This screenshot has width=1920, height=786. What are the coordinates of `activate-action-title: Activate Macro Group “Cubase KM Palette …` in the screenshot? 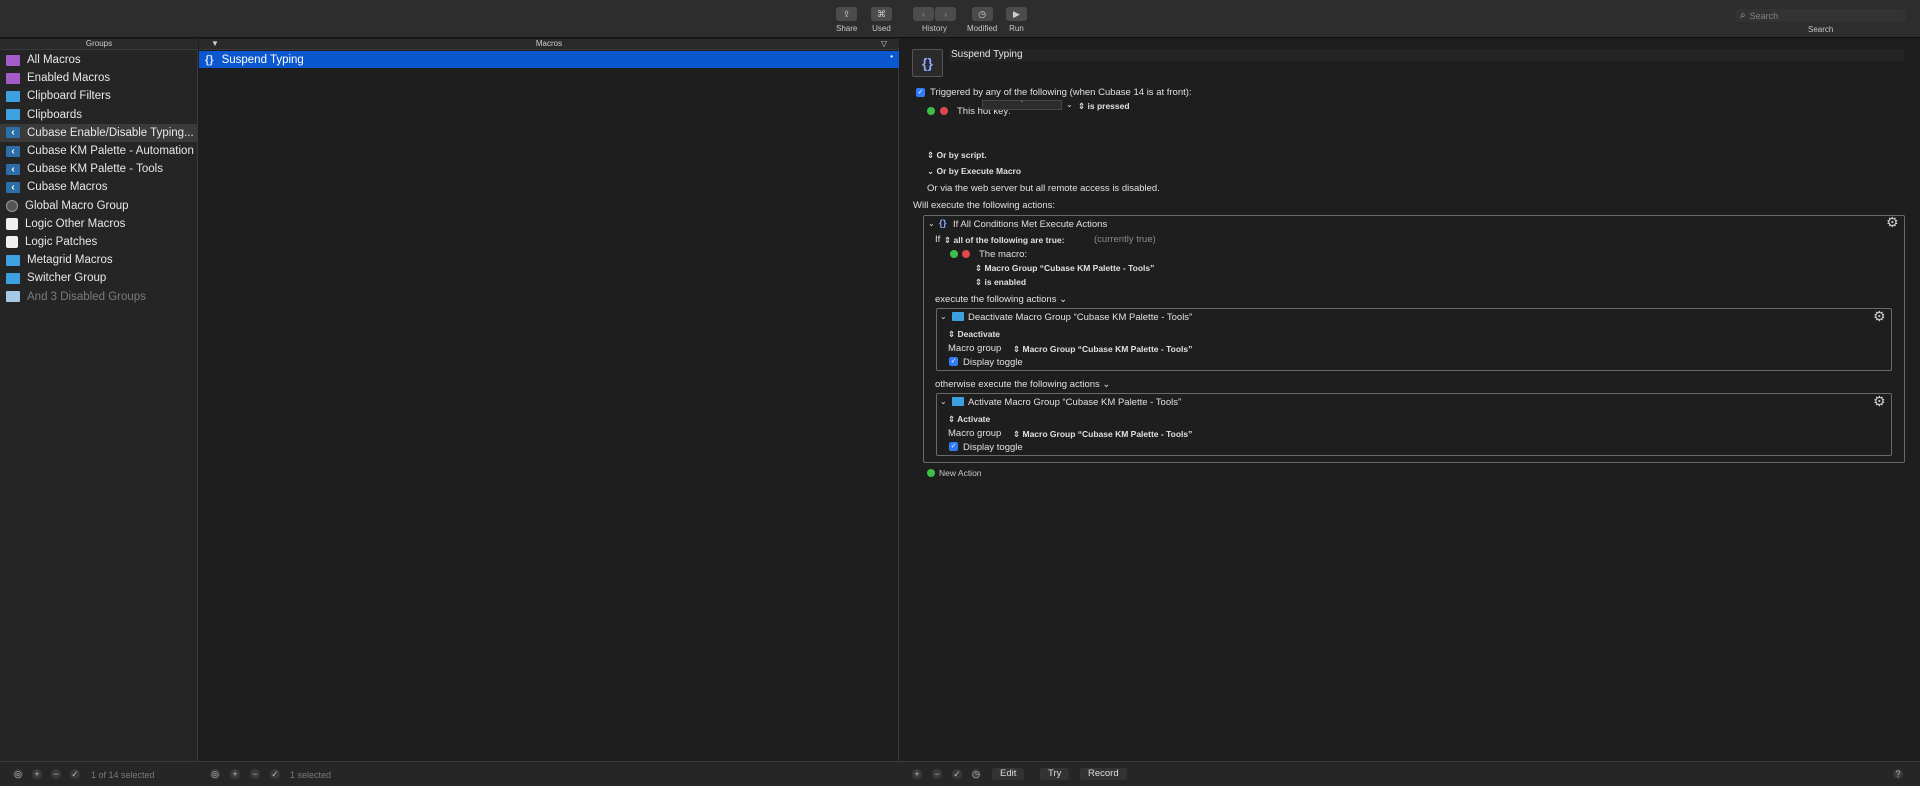 It's located at (1075, 402).